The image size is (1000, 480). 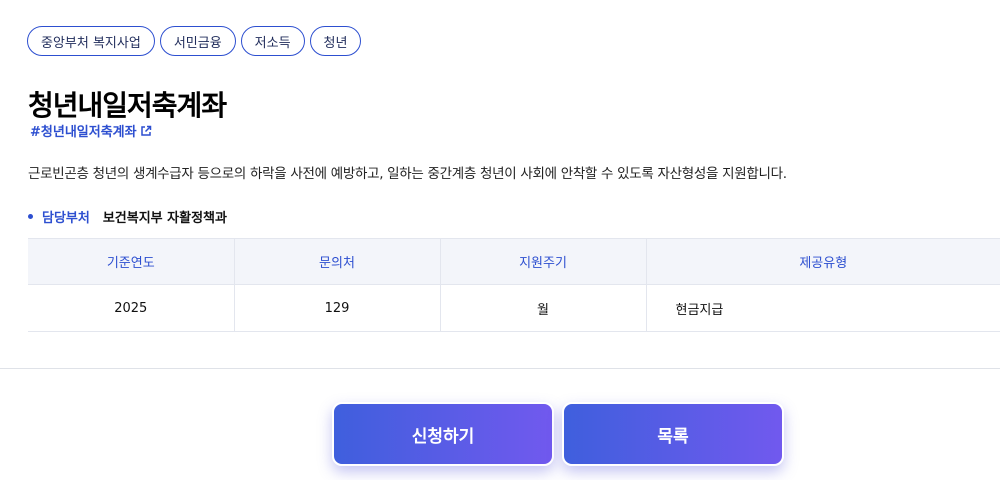 I want to click on department-row: 담당부처 보건복지부 자활정책과, so click(x=127, y=216).